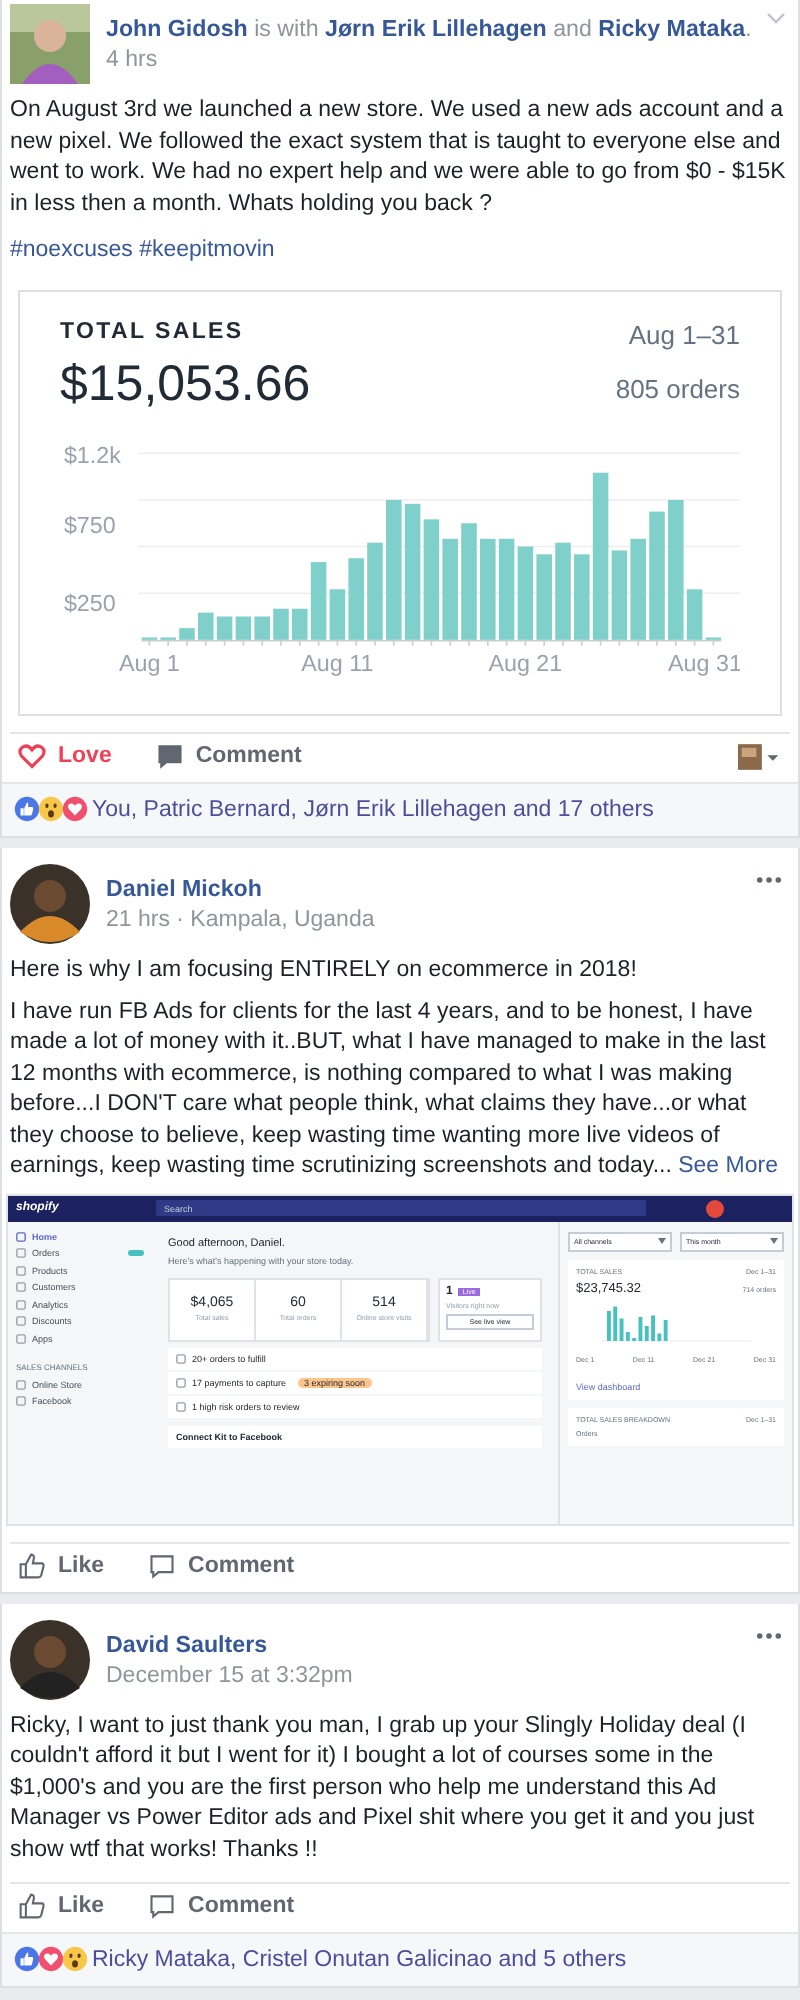  Describe the element at coordinates (337, 663) in the screenshot. I see `axis-label: Aug 11` at that location.